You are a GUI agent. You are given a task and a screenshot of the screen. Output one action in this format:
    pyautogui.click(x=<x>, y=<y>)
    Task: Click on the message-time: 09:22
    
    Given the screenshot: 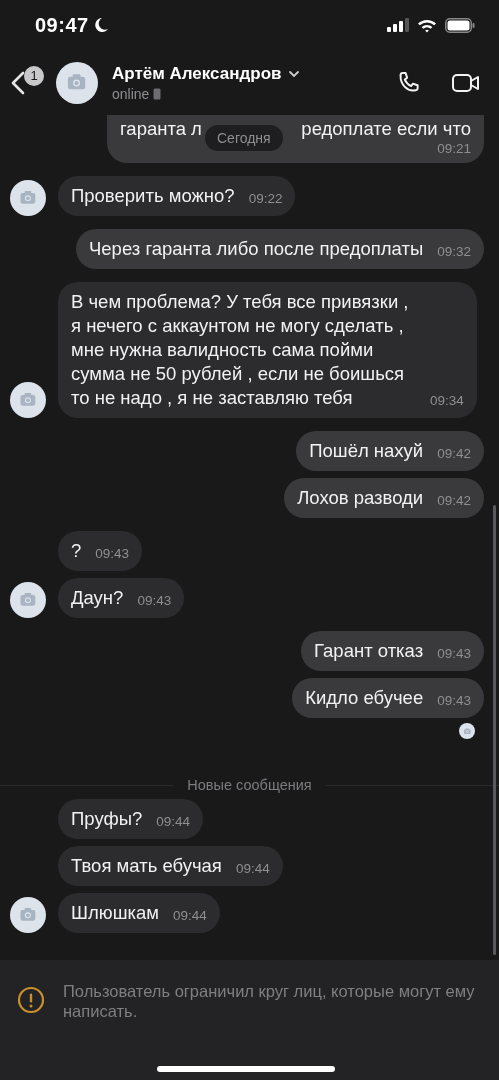 What is the action you would take?
    pyautogui.click(x=265, y=199)
    